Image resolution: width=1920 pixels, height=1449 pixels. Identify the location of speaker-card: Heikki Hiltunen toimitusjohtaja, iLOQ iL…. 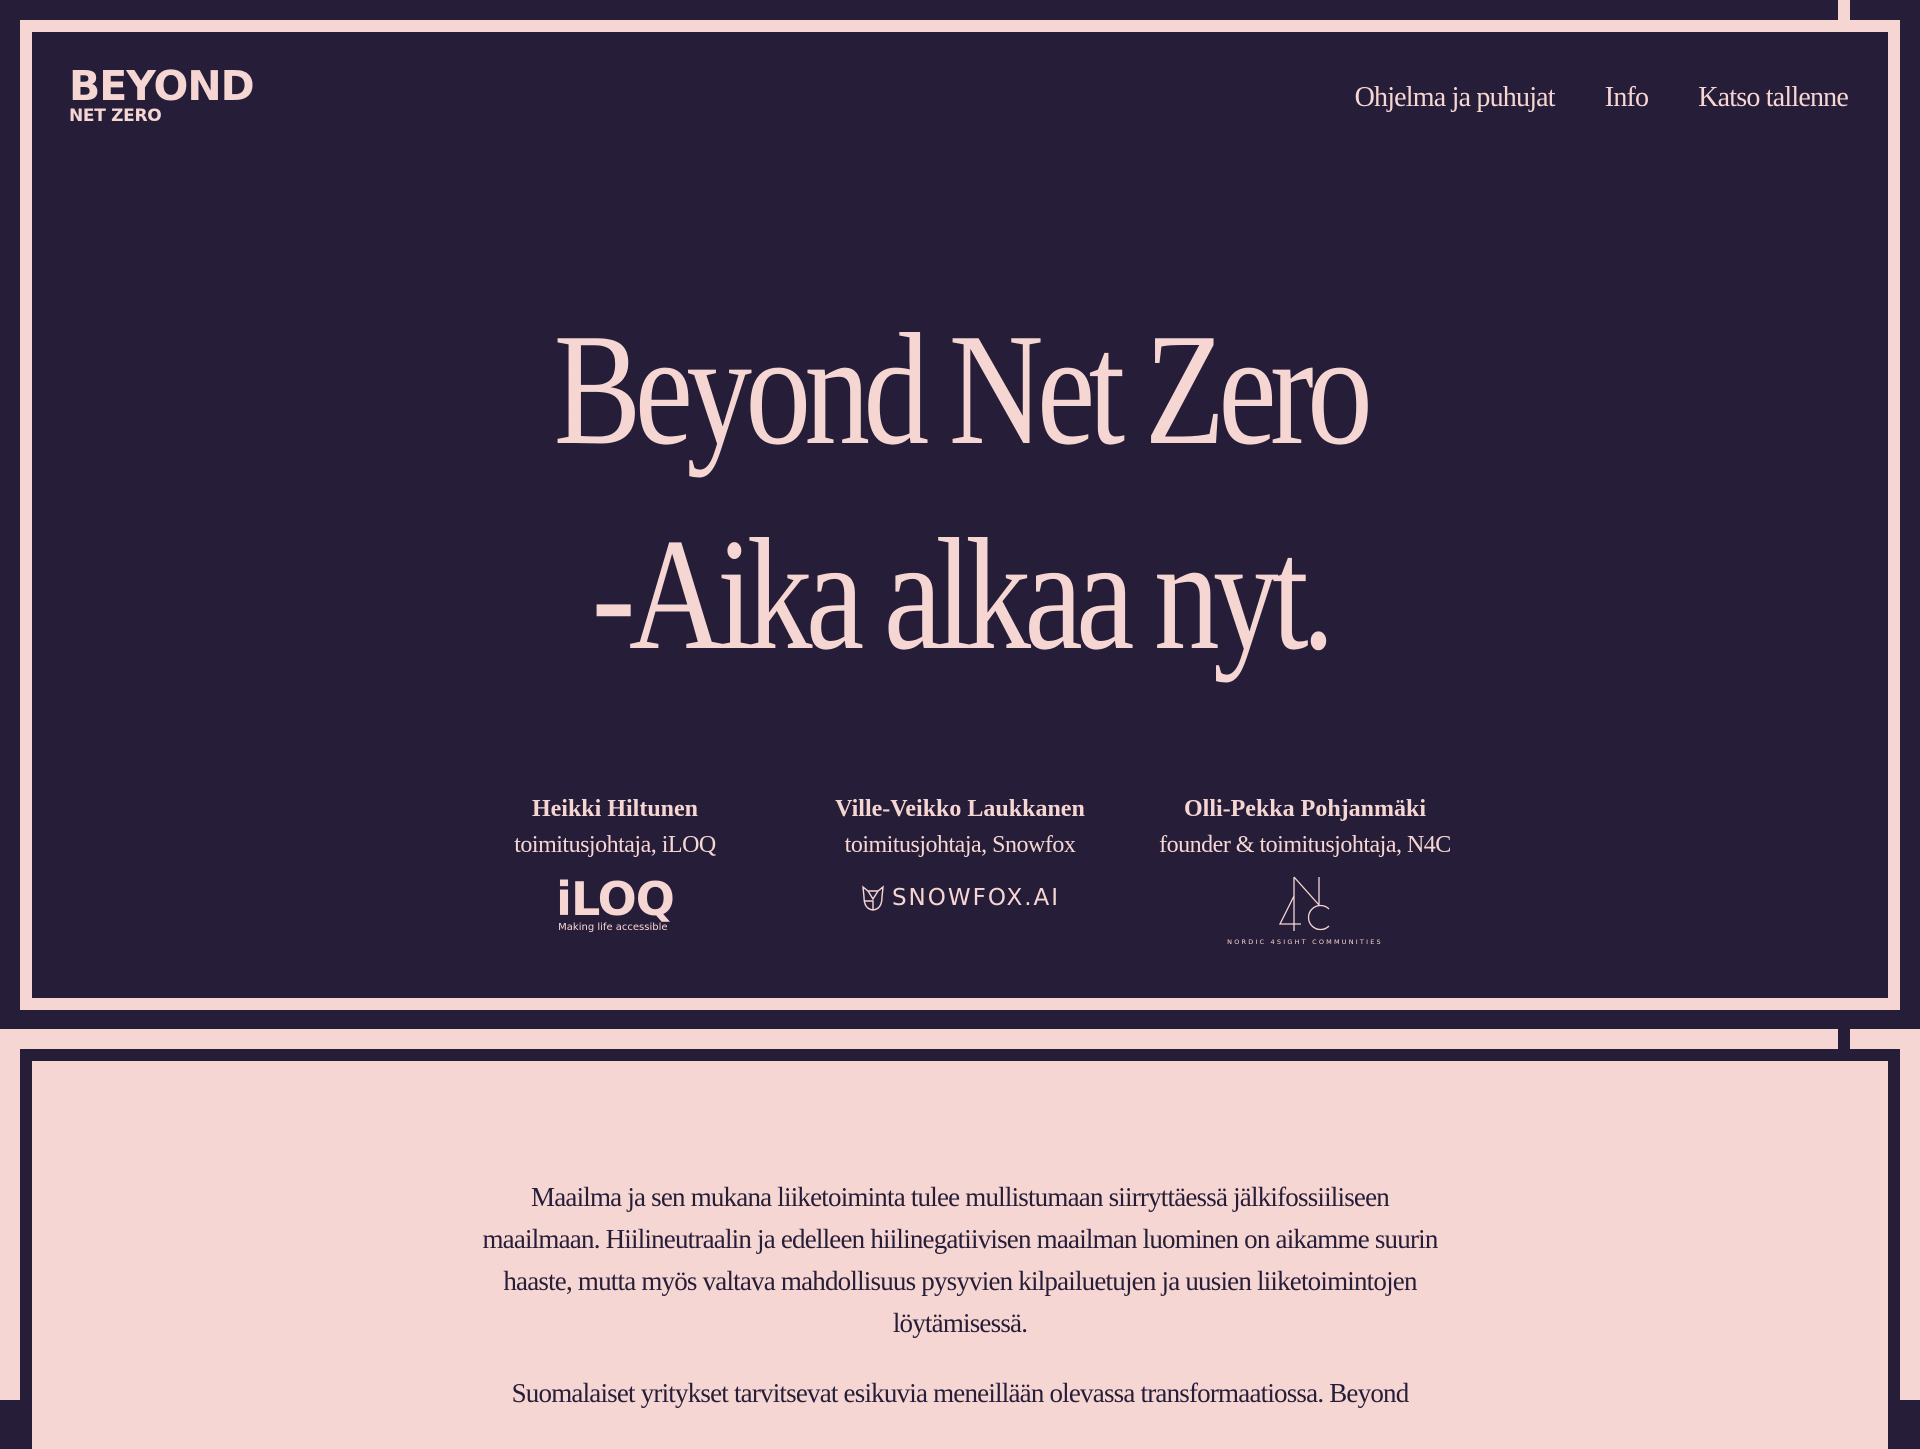
(615, 879).